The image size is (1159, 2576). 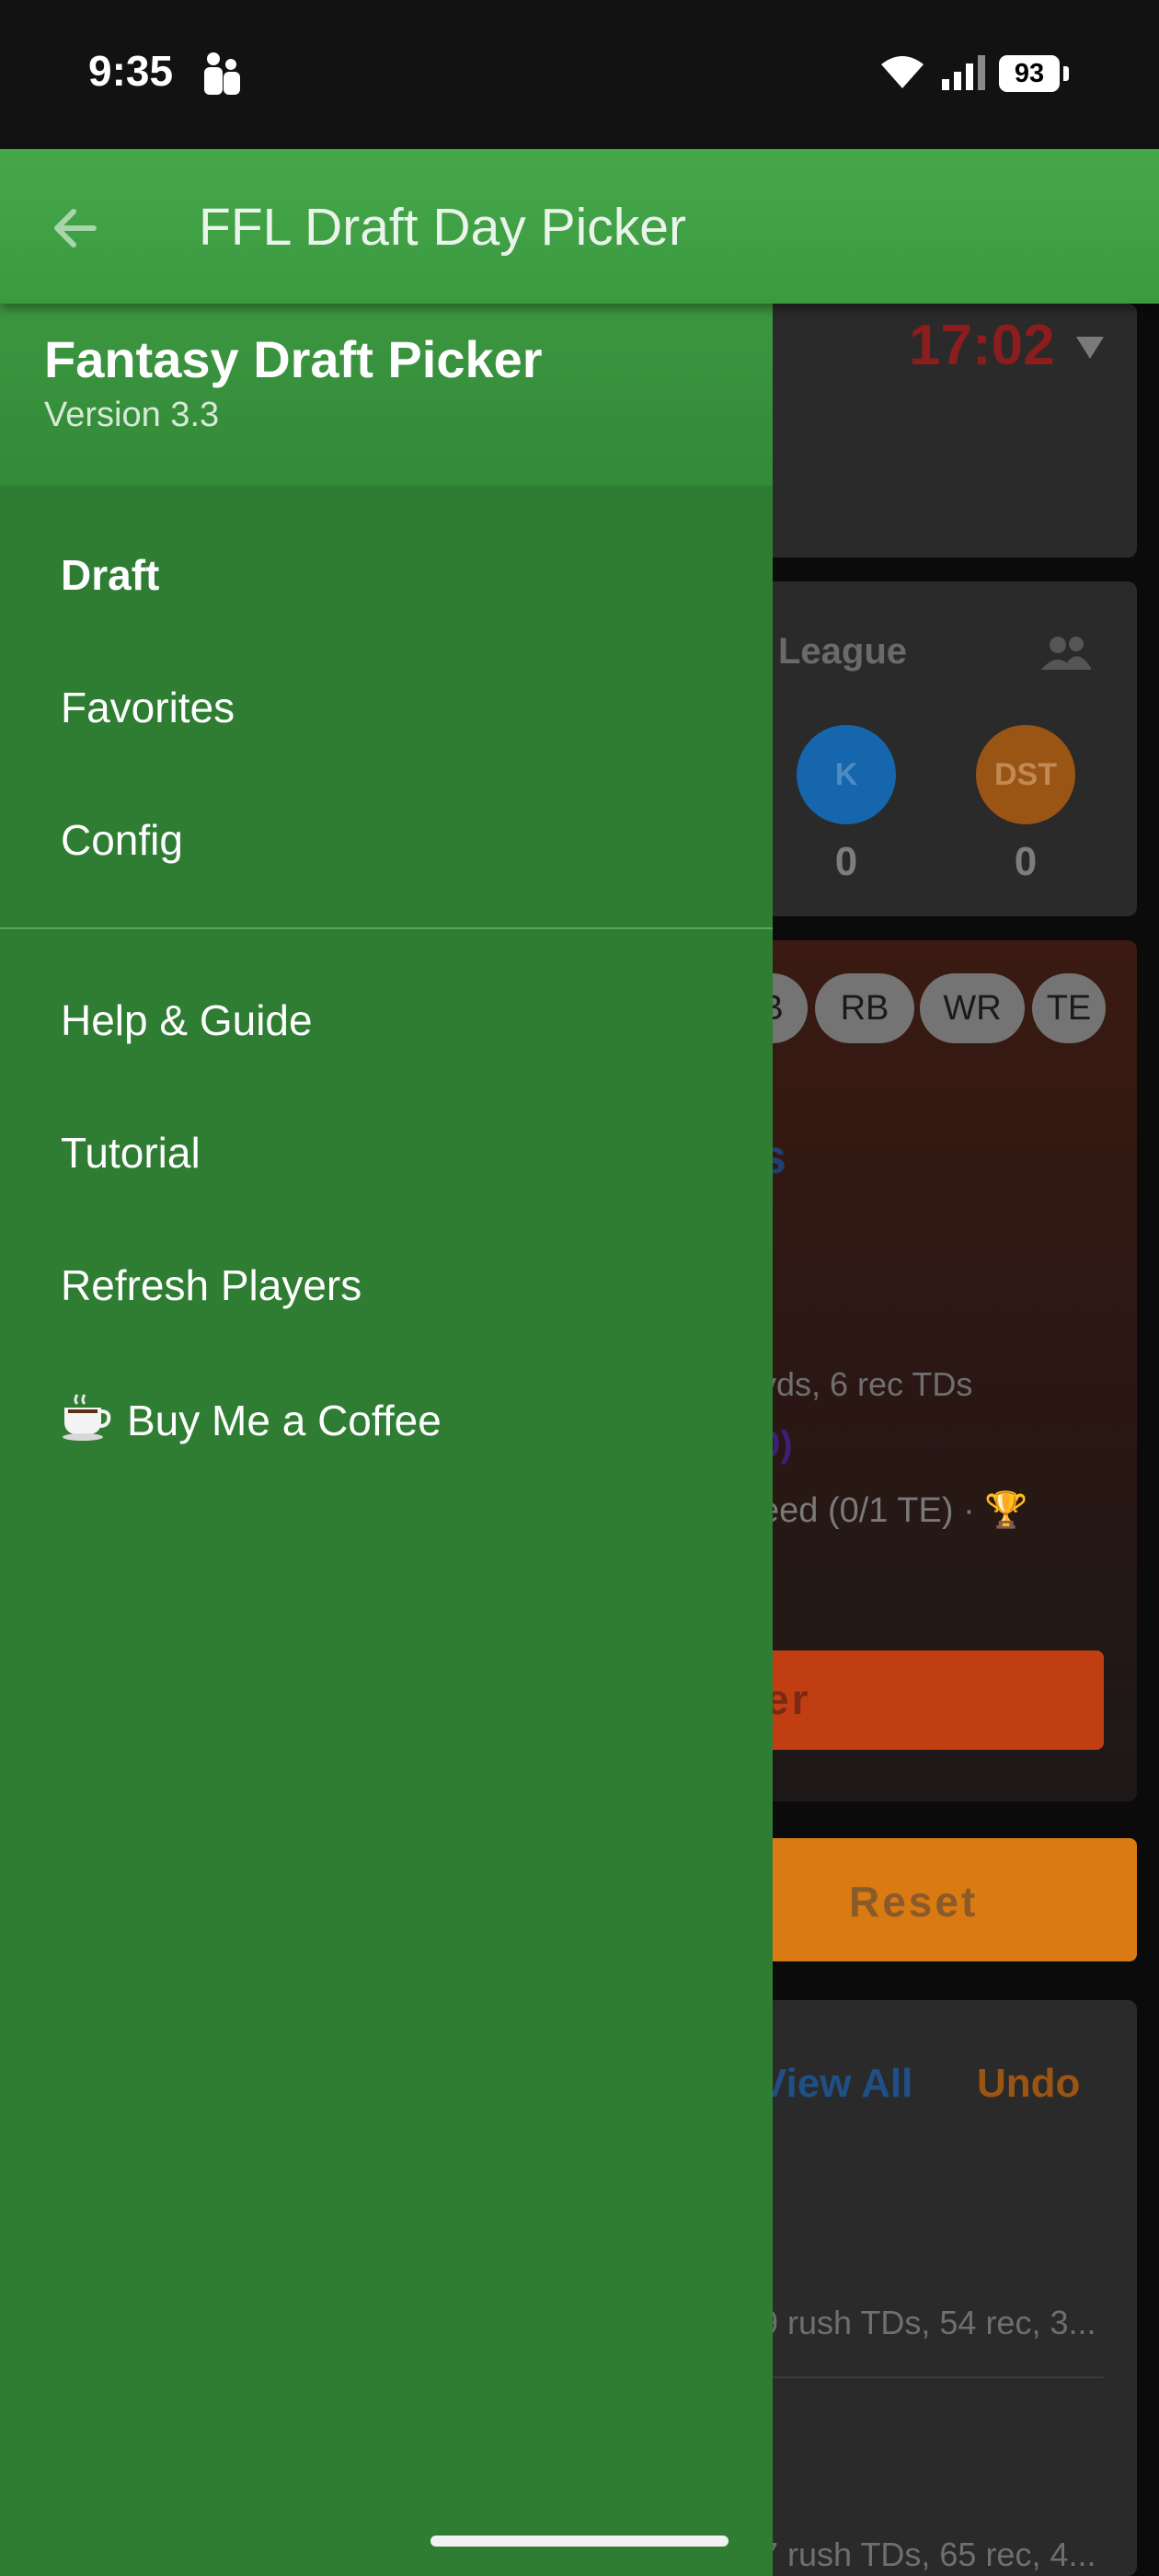 I want to click on undo-link: Undo, so click(x=1028, y=2084).